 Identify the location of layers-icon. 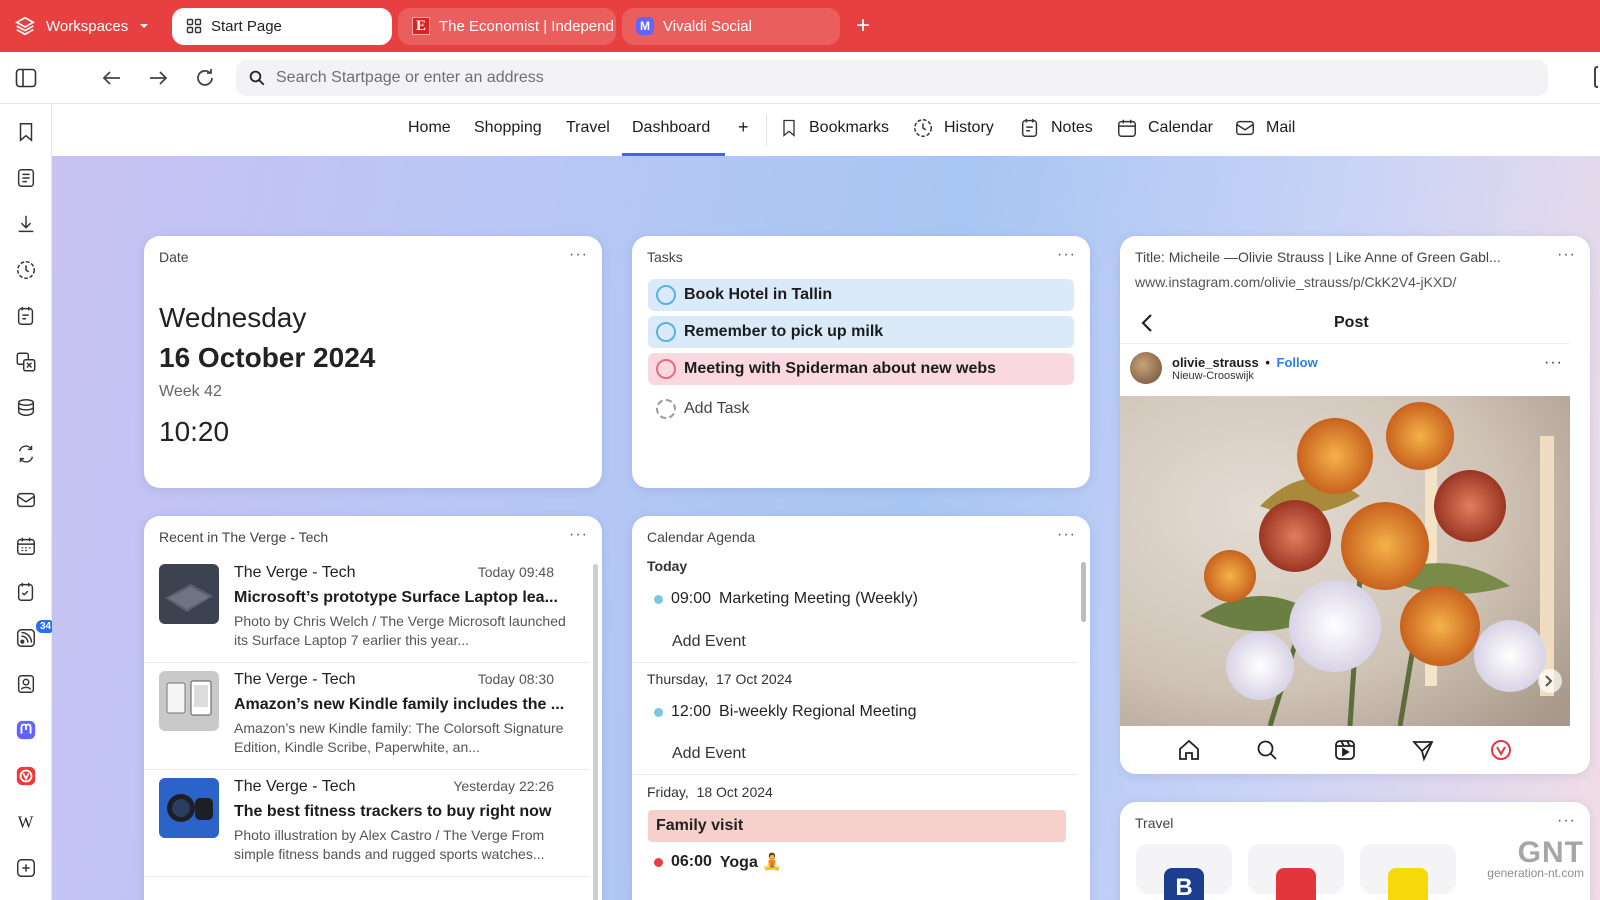
(25, 26).